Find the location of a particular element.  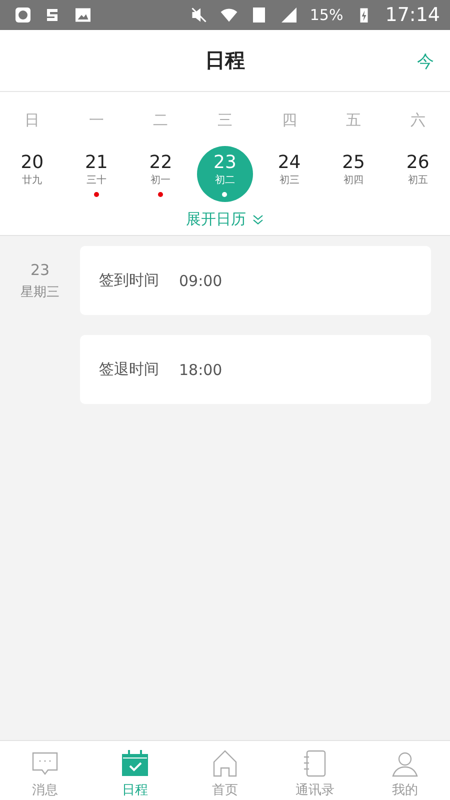

weekday-label: 六 is located at coordinates (418, 120).